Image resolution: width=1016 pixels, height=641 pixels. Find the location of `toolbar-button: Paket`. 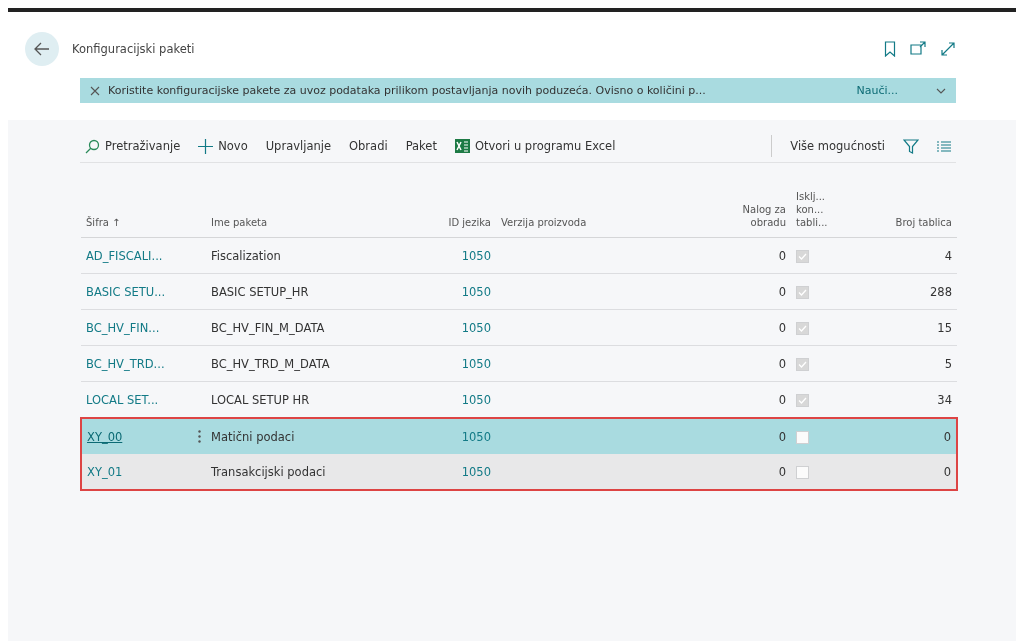

toolbar-button: Paket is located at coordinates (425, 146).